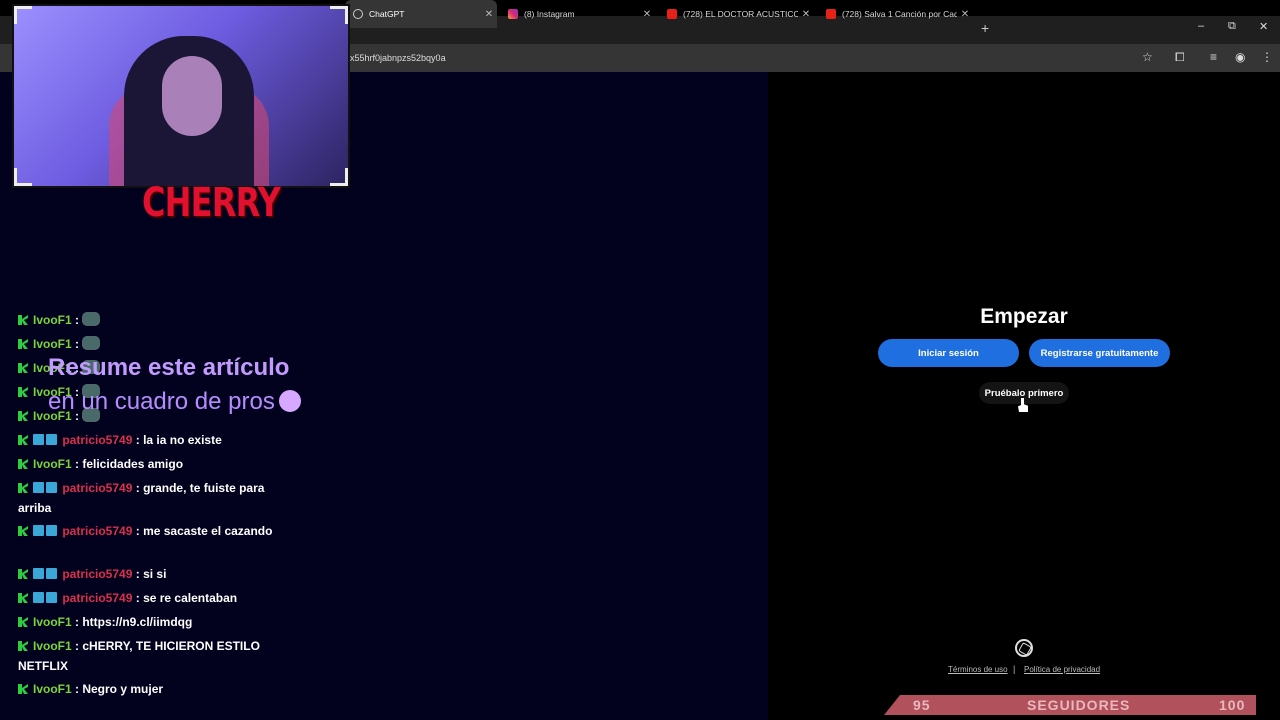  I want to click on webcam-feed, so click(181, 96).